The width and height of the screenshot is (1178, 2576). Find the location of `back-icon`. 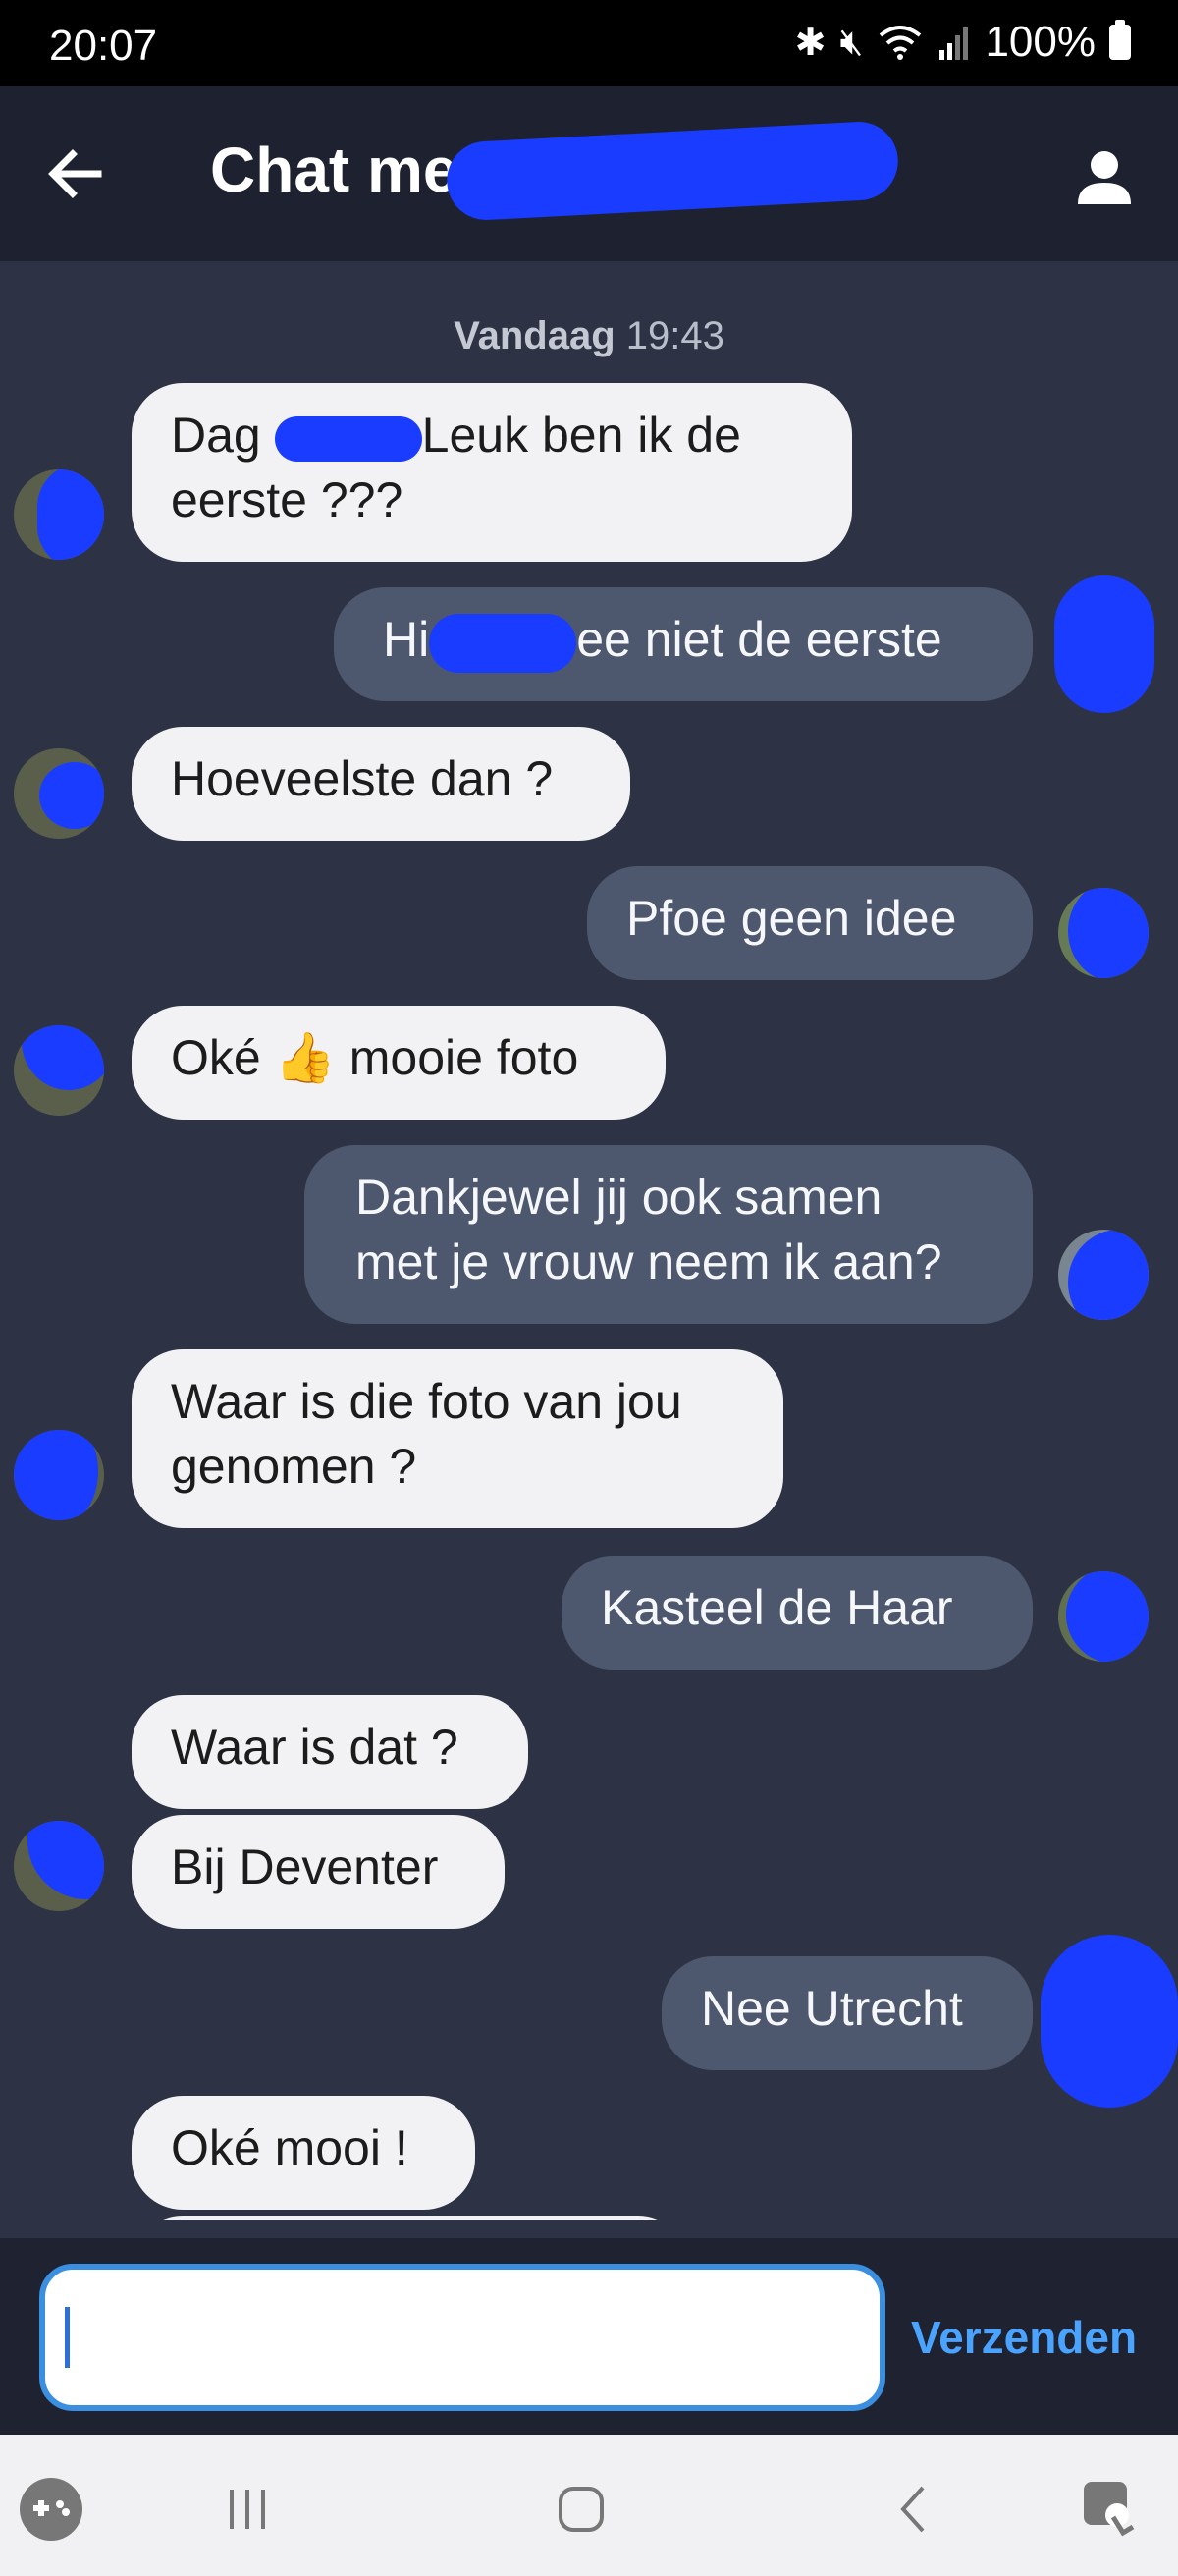

back-icon is located at coordinates (913, 2510).